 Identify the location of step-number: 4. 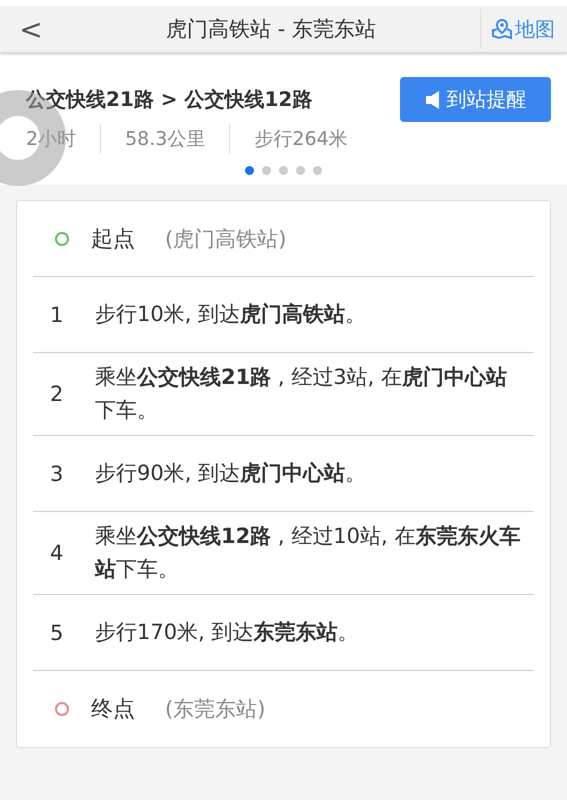
(56, 553).